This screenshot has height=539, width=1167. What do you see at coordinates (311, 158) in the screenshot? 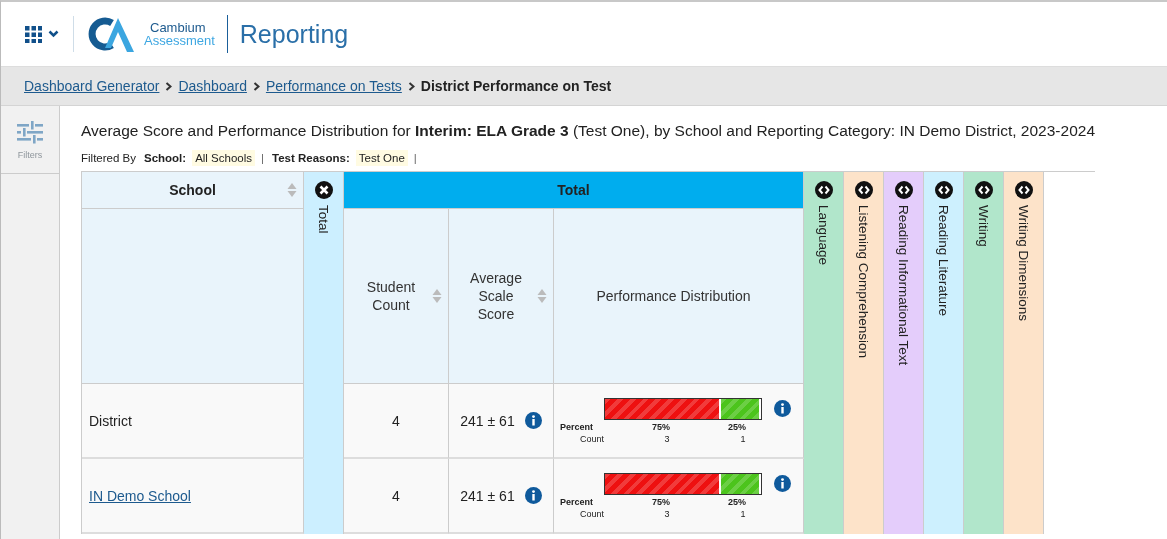
I see `filter-label: Test Reasons:` at bounding box center [311, 158].